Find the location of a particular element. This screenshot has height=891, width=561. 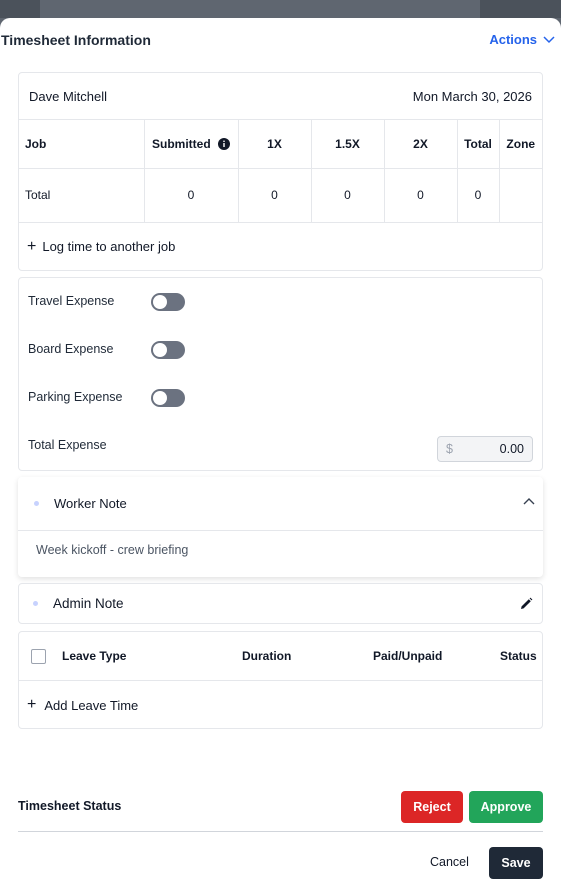

total-total: 0 is located at coordinates (478, 195).